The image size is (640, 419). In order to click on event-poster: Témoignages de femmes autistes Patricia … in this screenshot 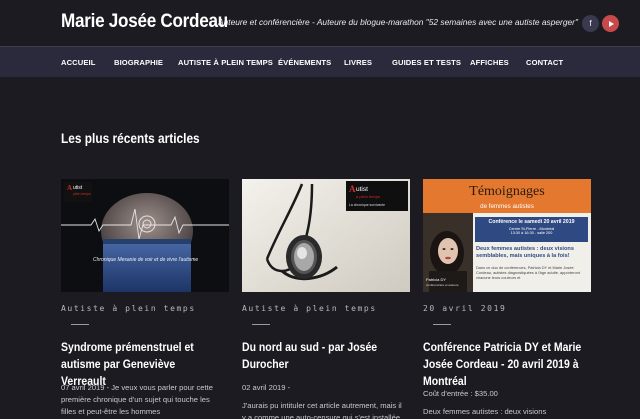, I will do `click(507, 235)`.